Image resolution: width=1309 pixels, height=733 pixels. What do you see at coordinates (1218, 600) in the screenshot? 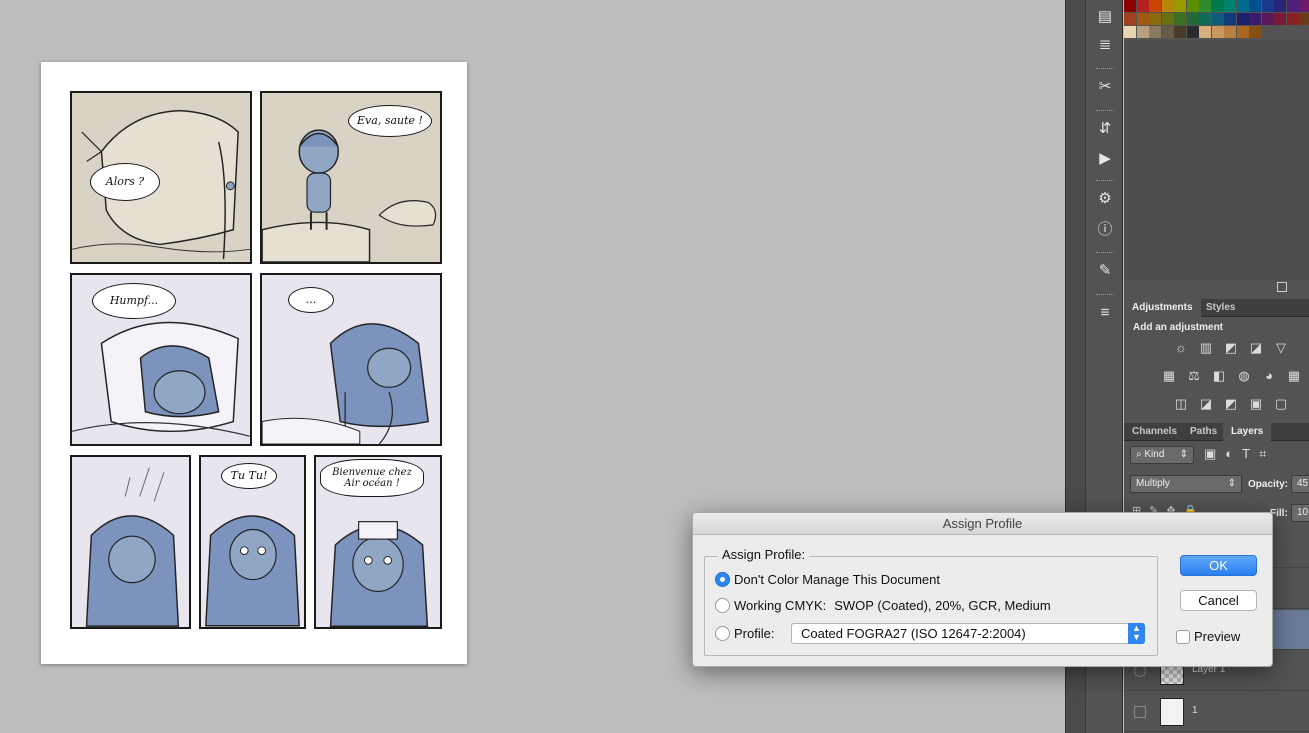
I see `cancel-button: Cancel` at bounding box center [1218, 600].